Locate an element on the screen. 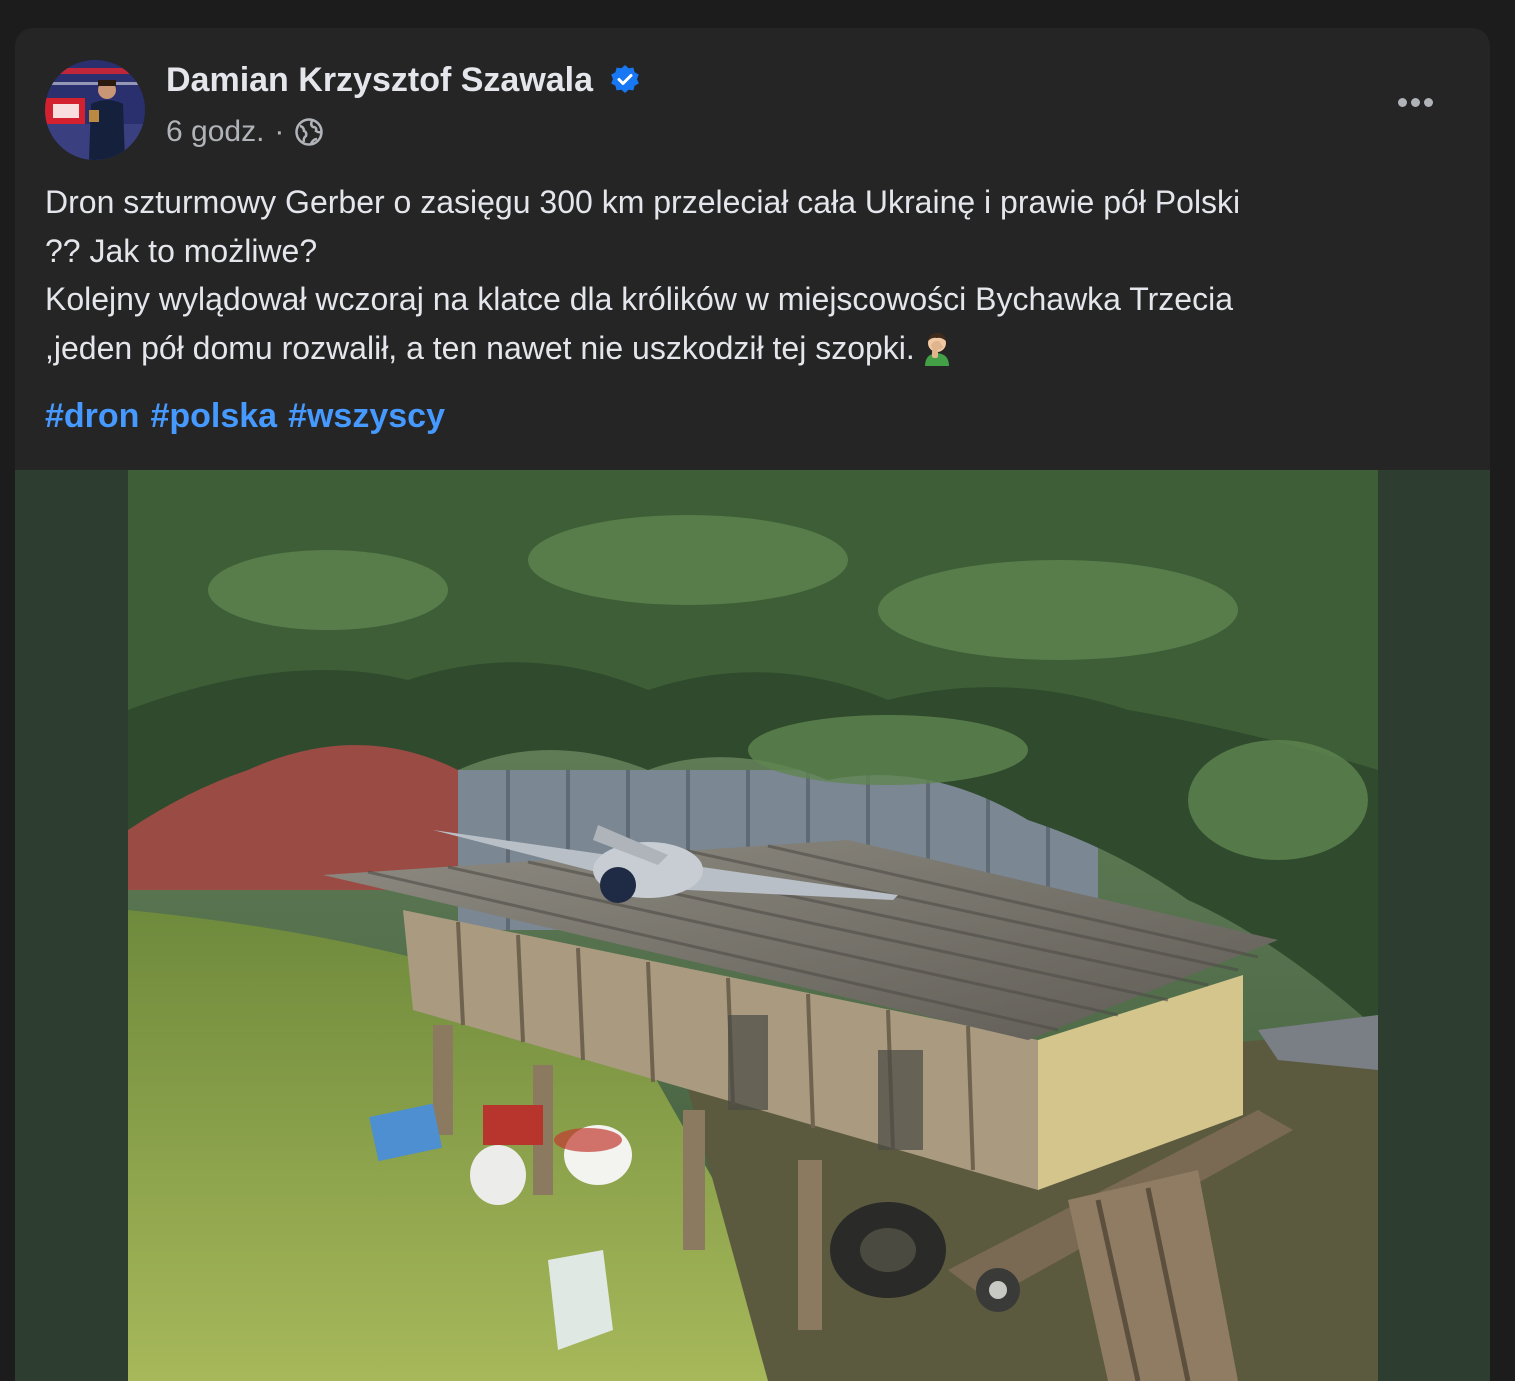 The image size is (1515, 1381). more-options-icon is located at coordinates (1415, 102).